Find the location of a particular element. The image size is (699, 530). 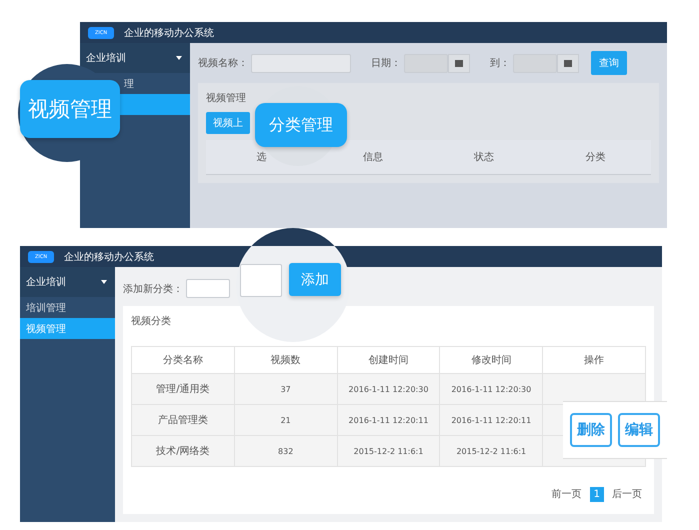

field-label: 添加新分类： is located at coordinates (153, 289).